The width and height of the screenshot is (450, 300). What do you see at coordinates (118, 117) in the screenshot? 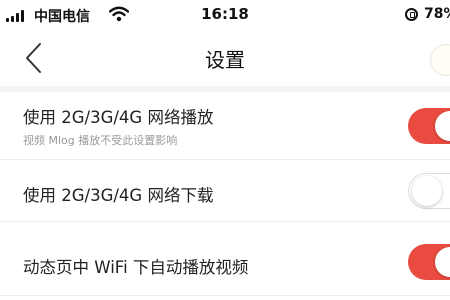
I see `setting-label: 使用 2G/3G/4G 网络播放` at bounding box center [118, 117].